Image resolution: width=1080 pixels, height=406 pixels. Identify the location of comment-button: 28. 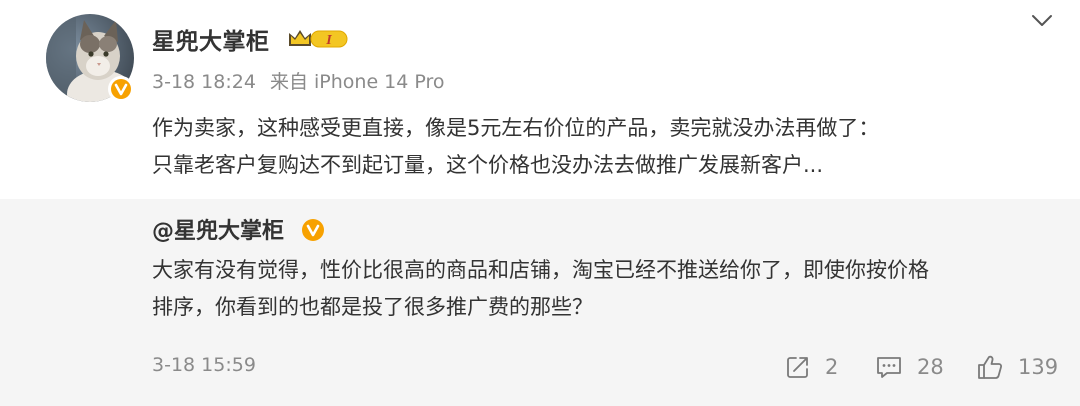
(909, 367).